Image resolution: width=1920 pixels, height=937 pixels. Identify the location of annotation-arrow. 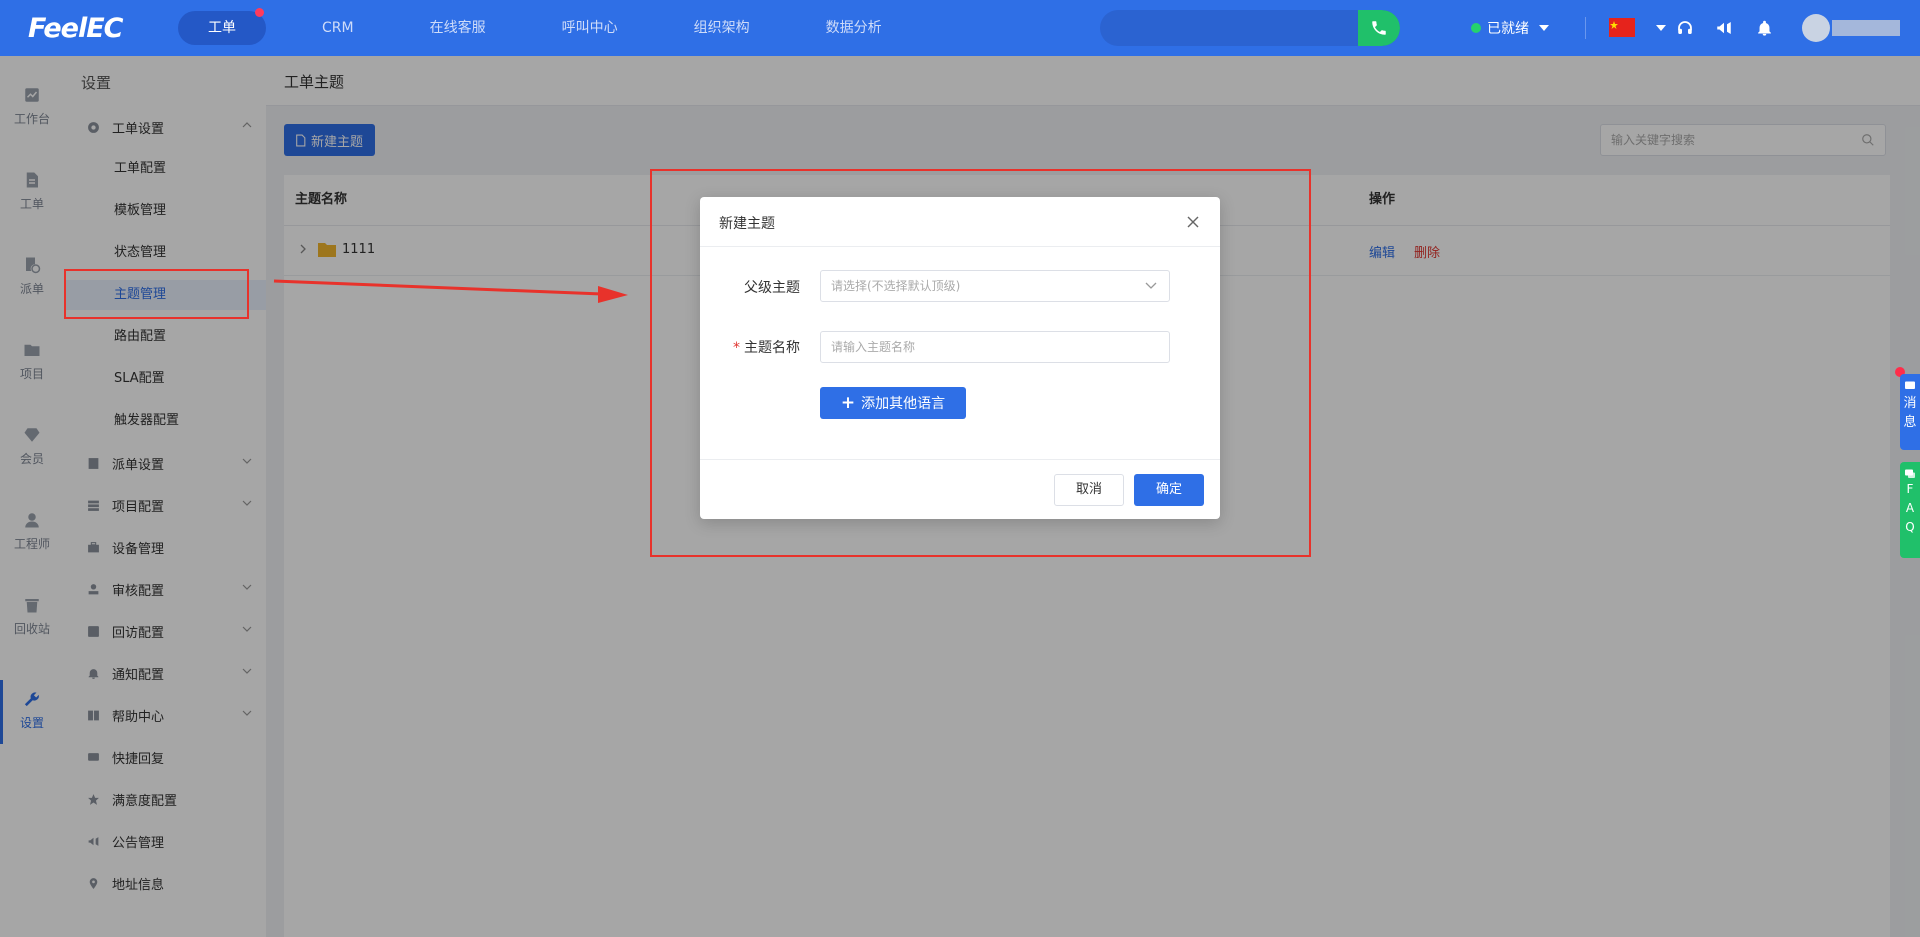
(450, 291).